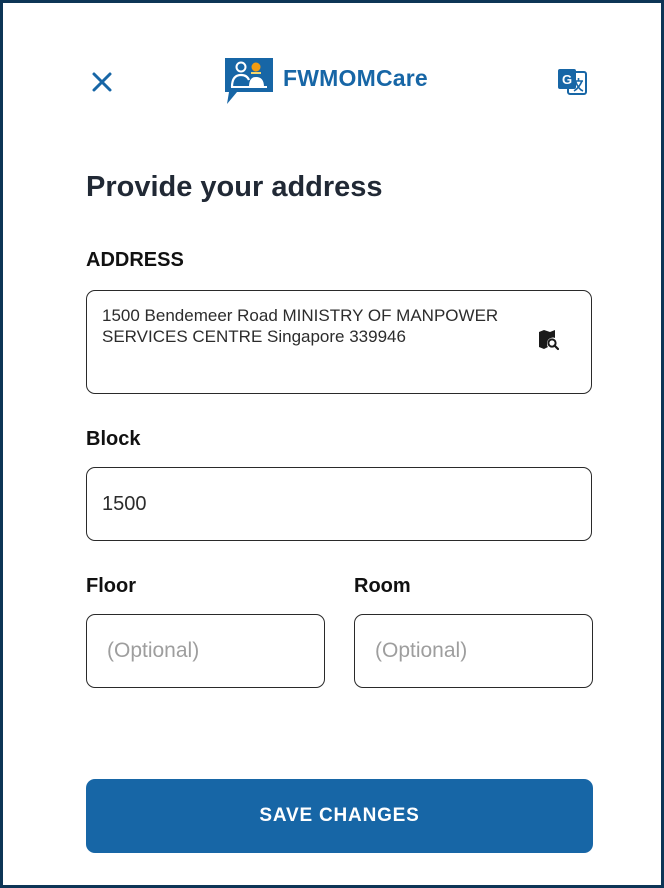 This screenshot has width=664, height=888. What do you see at coordinates (113, 439) in the screenshot?
I see `block-label: Block` at bounding box center [113, 439].